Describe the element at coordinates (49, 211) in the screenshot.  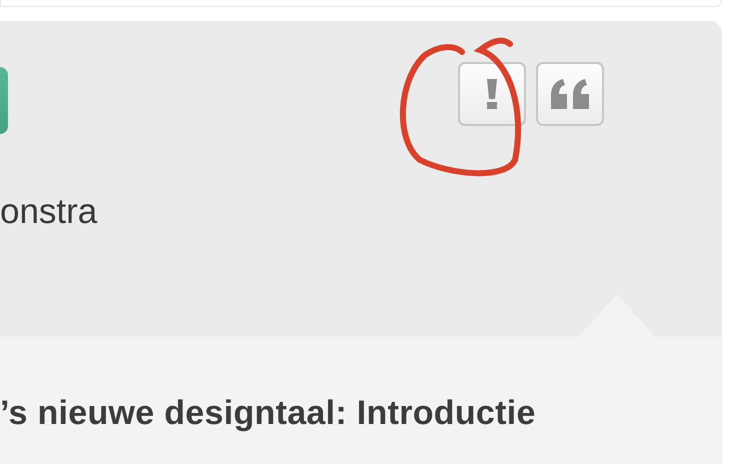
I see `author-name: onstra` at that location.